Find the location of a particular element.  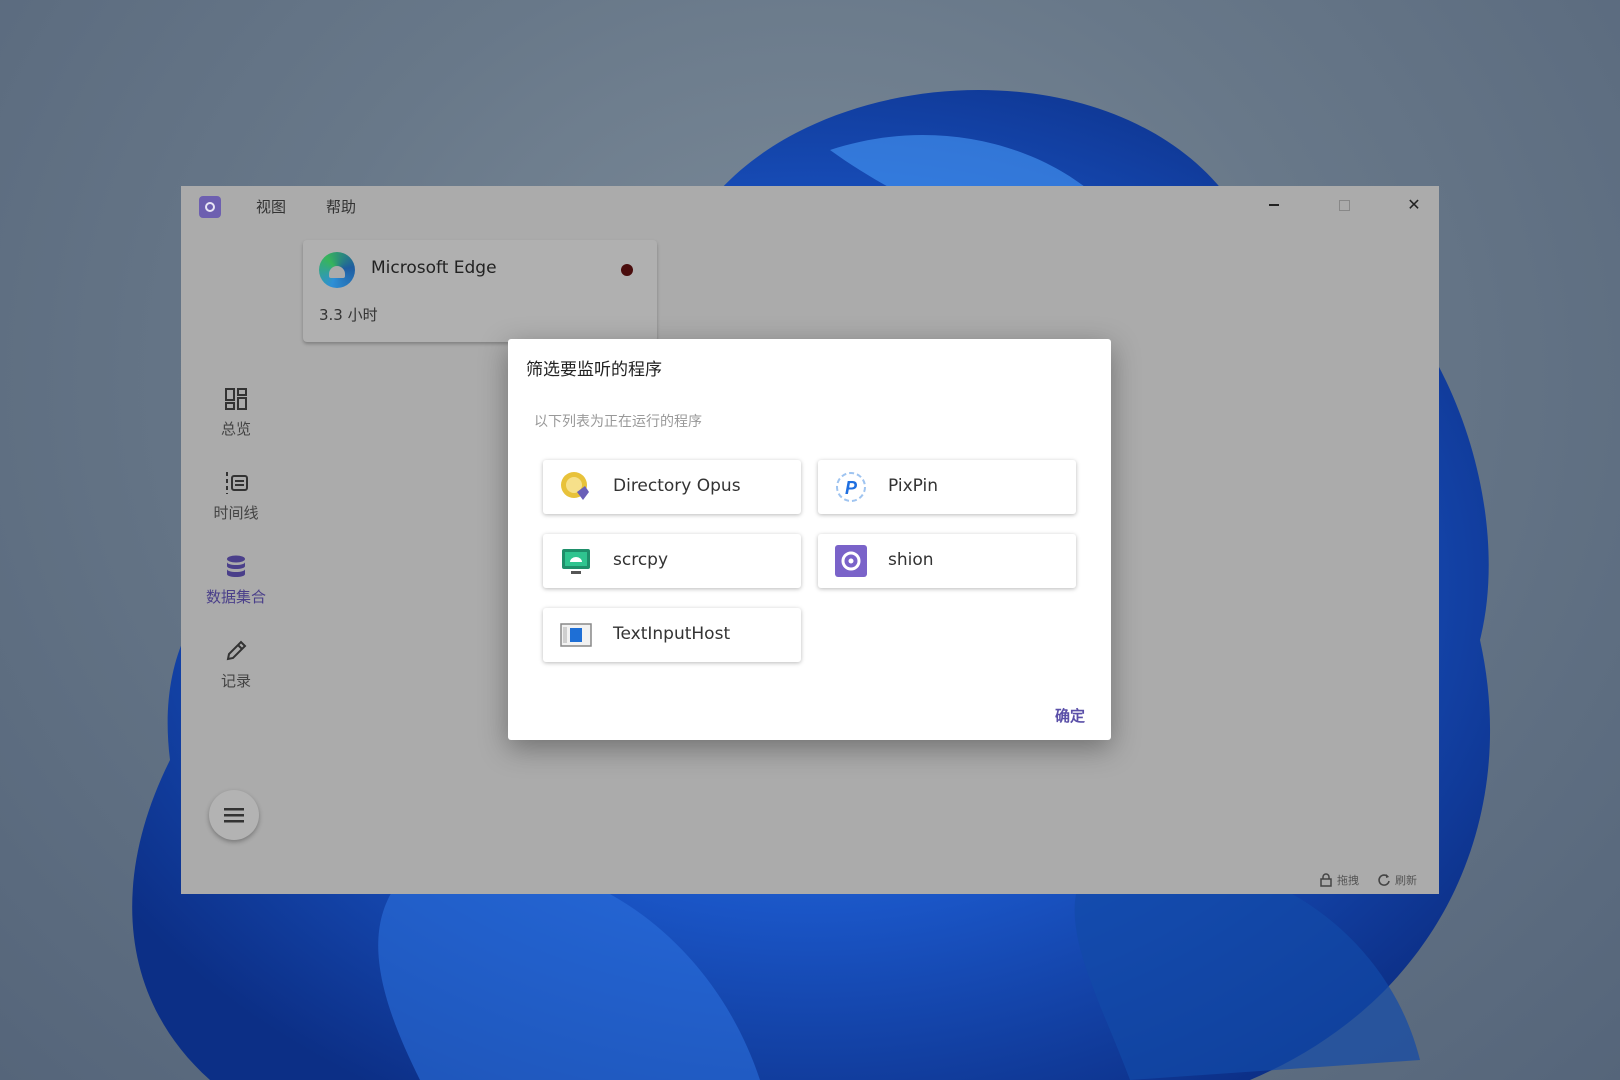

sidebar-item-label: 记录 is located at coordinates (235, 681).